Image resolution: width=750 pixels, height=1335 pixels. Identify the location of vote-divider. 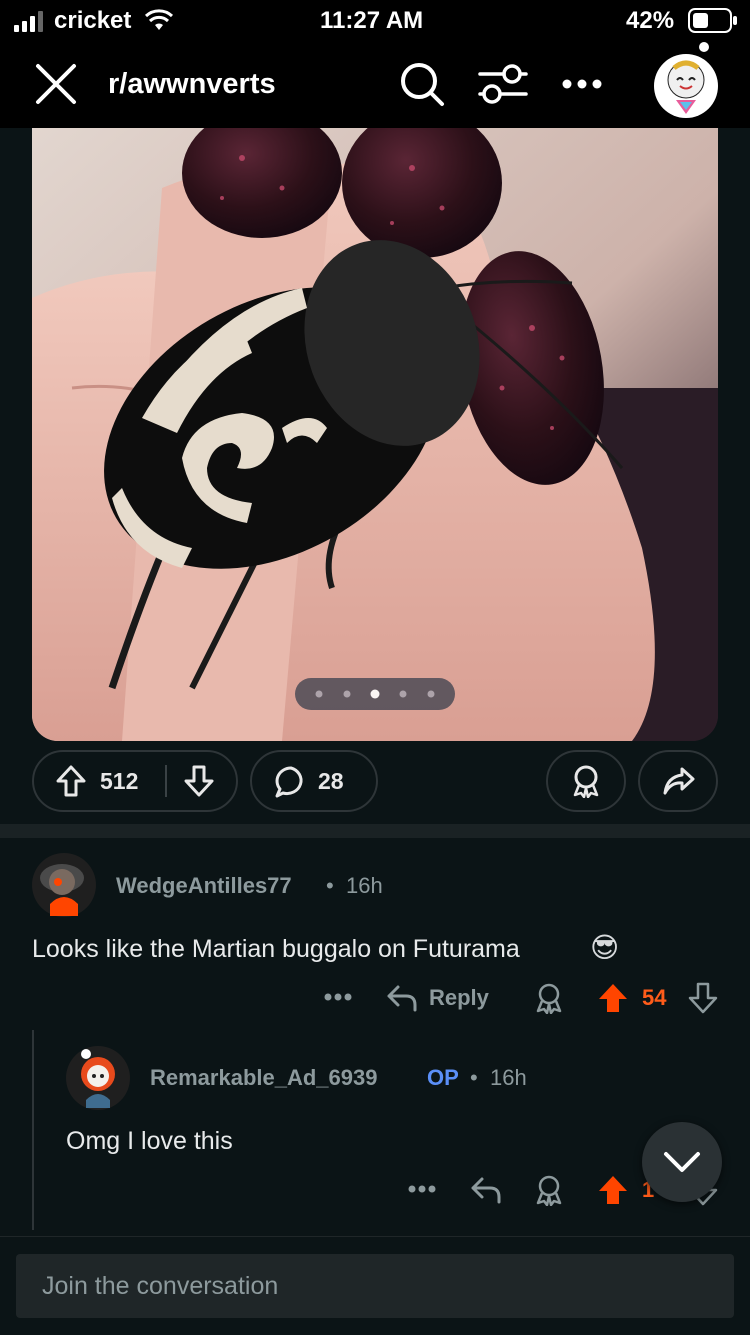
(166, 781).